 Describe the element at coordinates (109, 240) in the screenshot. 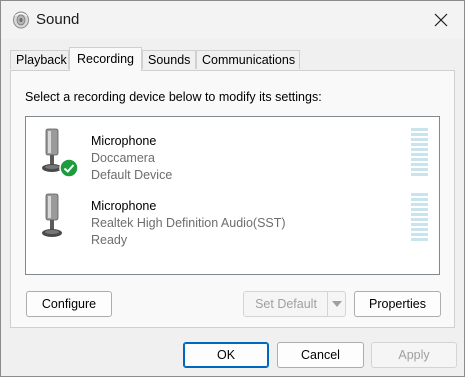

I see `device-status: Ready` at that location.